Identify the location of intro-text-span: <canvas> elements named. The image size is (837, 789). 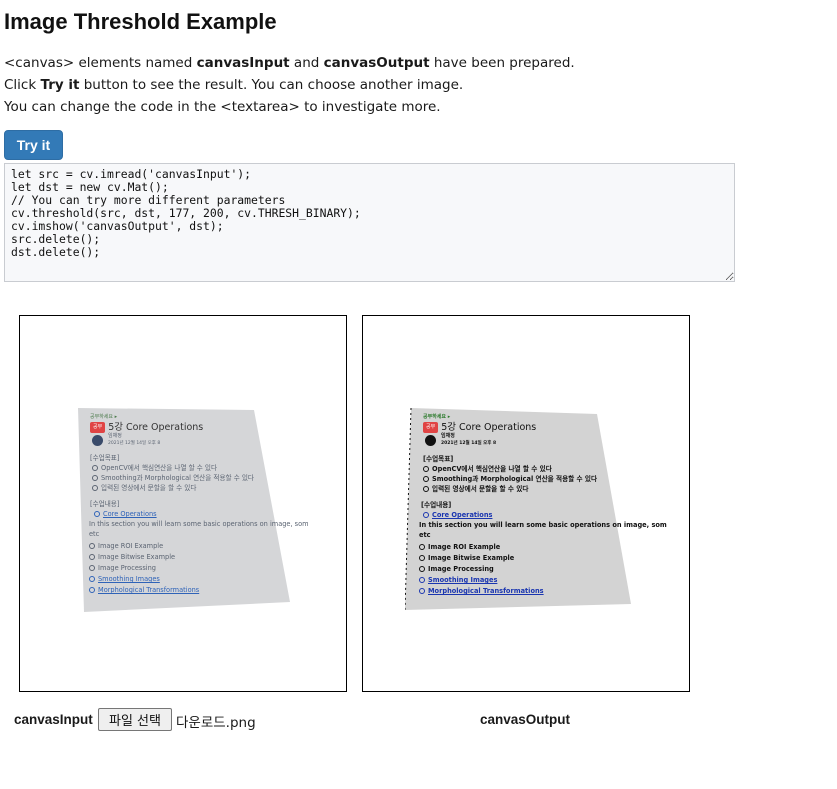
(100, 63).